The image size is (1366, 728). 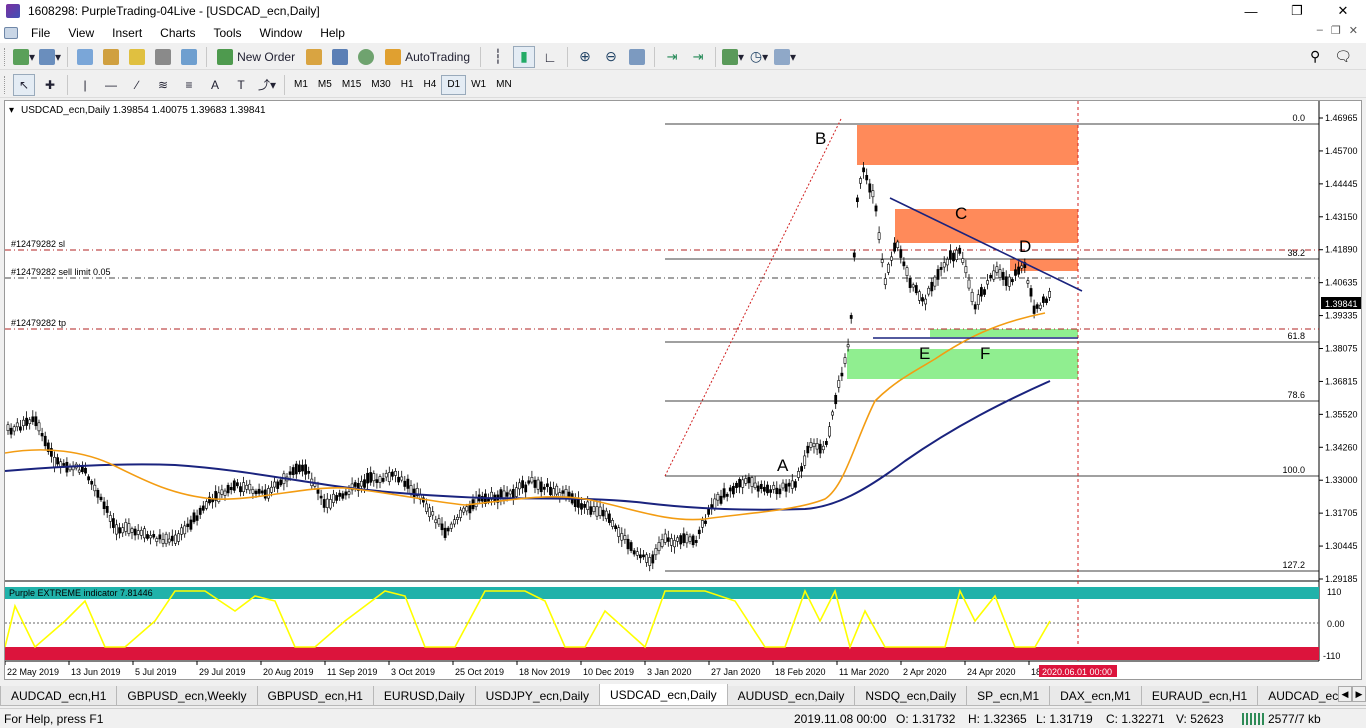 What do you see at coordinates (1341, 546) in the screenshot?
I see `price-tick-label: 1.30445` at bounding box center [1341, 546].